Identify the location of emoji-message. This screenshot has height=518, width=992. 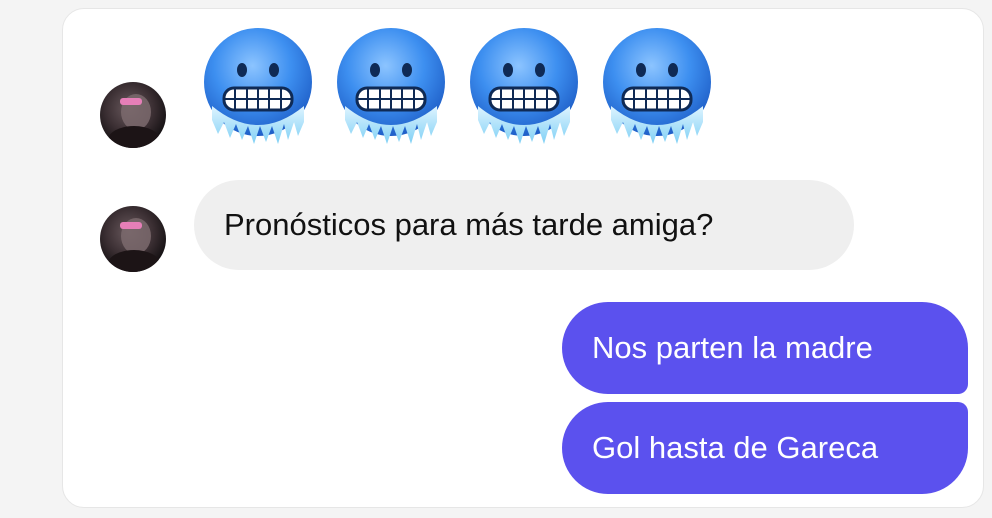
(457, 87).